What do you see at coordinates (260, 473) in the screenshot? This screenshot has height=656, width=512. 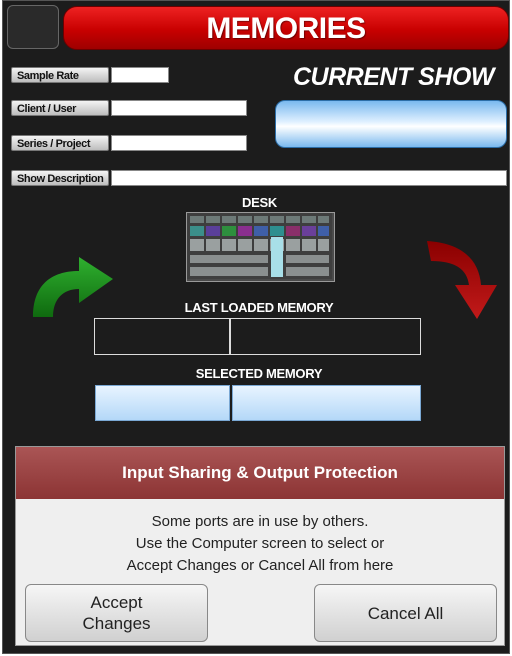 I see `dialog-title: Input Sharing & Output Protection` at bounding box center [260, 473].